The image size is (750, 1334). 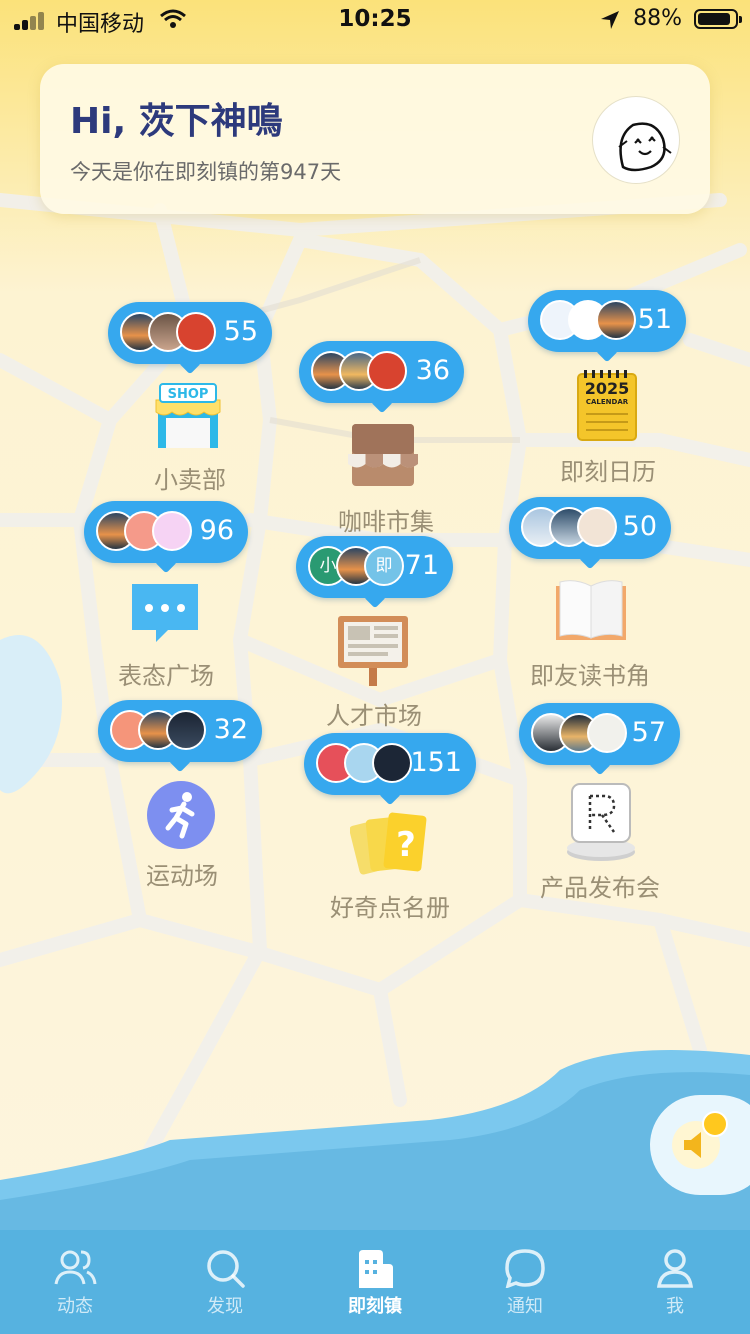 What do you see at coordinates (176, 121) in the screenshot?
I see `greeting-title: Hi, 茨下神鳴` at bounding box center [176, 121].